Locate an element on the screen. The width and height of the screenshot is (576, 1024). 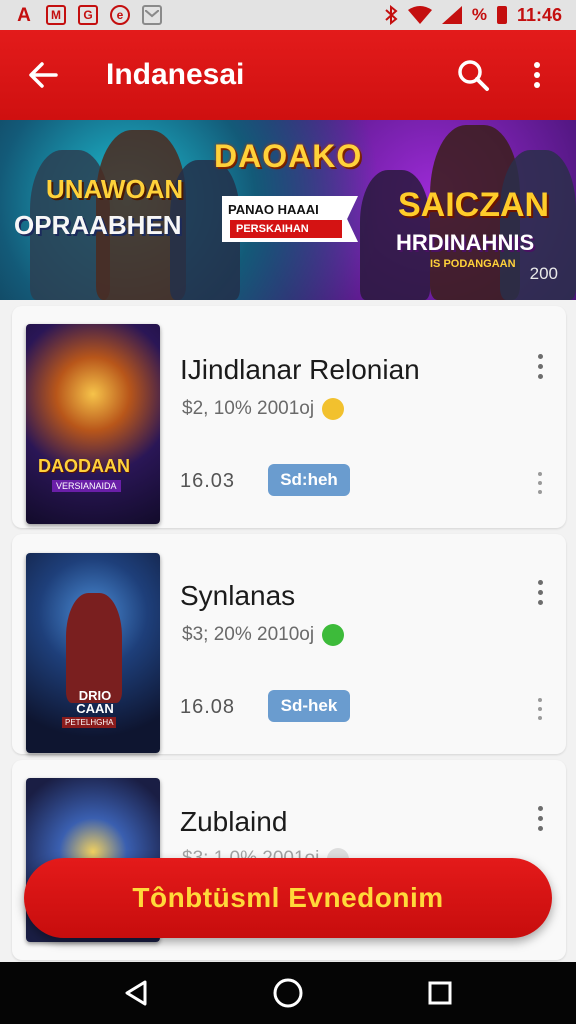
battery-percent: % is located at coordinates (479, 14).